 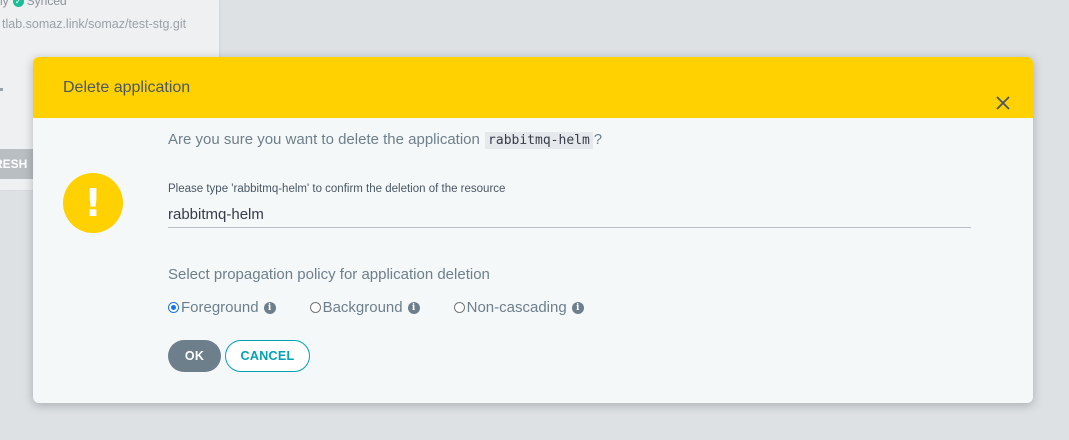 What do you see at coordinates (539, 140) in the screenshot?
I see `app-name: rabbitmq-helm` at bounding box center [539, 140].